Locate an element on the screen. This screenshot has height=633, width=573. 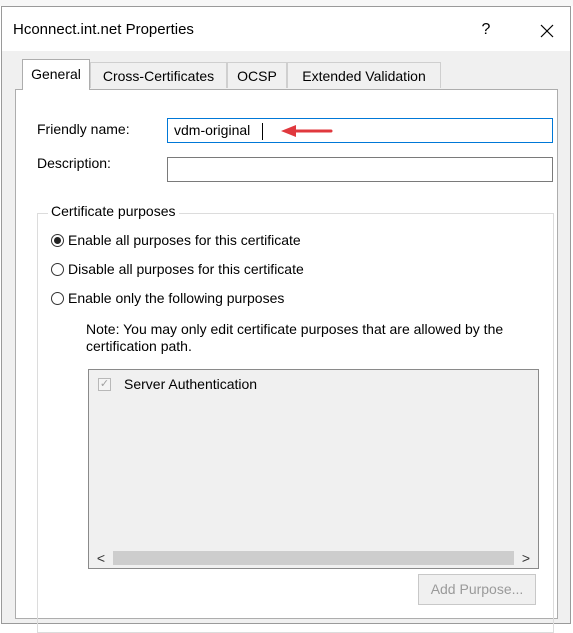
radio-enable-all-label: Enable all purposes for this certificate is located at coordinates (184, 240).